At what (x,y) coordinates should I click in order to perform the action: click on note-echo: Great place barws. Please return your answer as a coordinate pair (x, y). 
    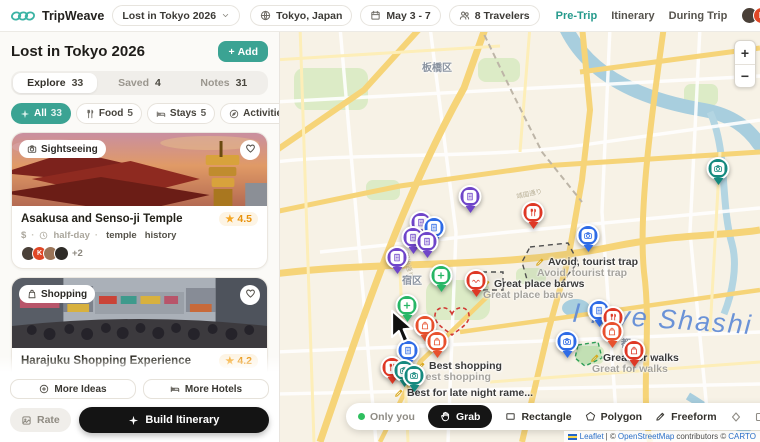
    Looking at the image, I should click on (528, 295).